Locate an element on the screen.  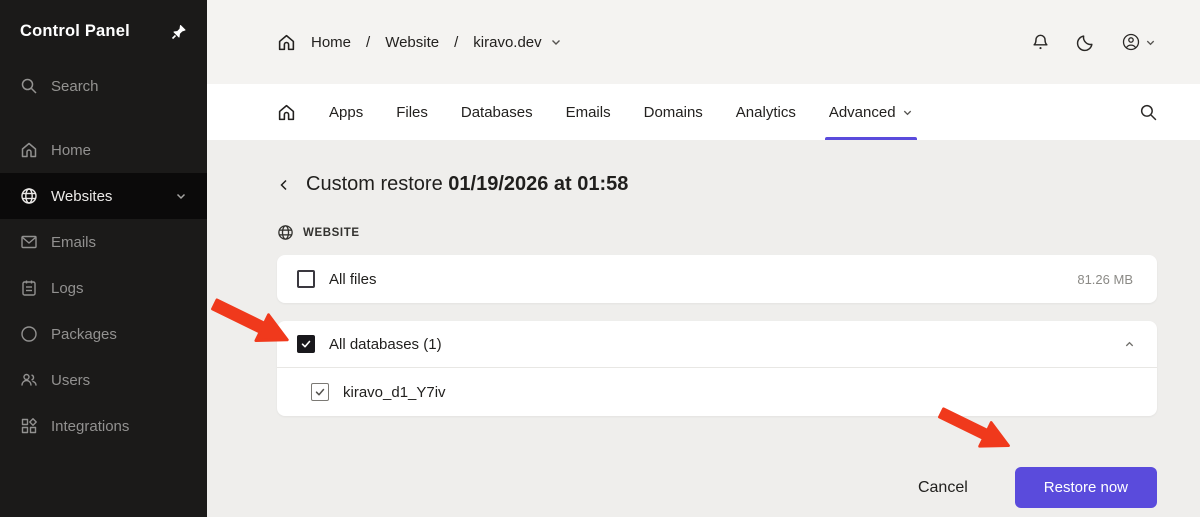
collapse-button is located at coordinates (1129, 344).